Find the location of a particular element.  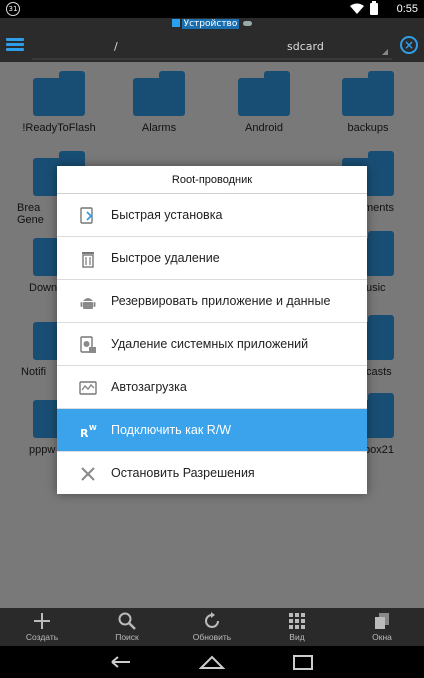

grid-view-icon is located at coordinates (297, 621).